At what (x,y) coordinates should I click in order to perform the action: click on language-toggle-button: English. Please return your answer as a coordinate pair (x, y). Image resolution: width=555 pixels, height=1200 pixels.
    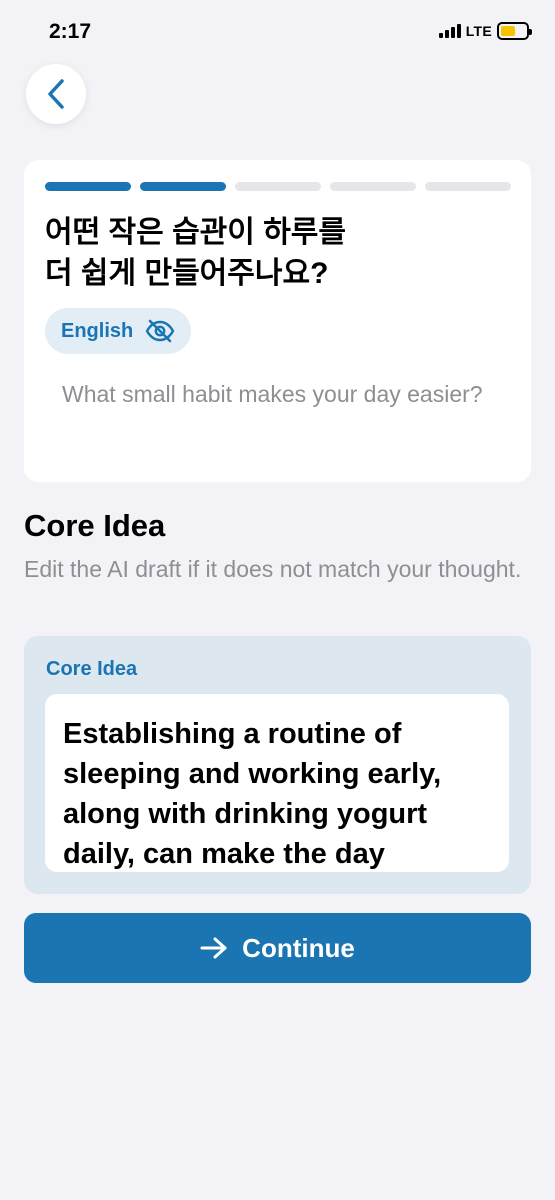
    Looking at the image, I should click on (118, 331).